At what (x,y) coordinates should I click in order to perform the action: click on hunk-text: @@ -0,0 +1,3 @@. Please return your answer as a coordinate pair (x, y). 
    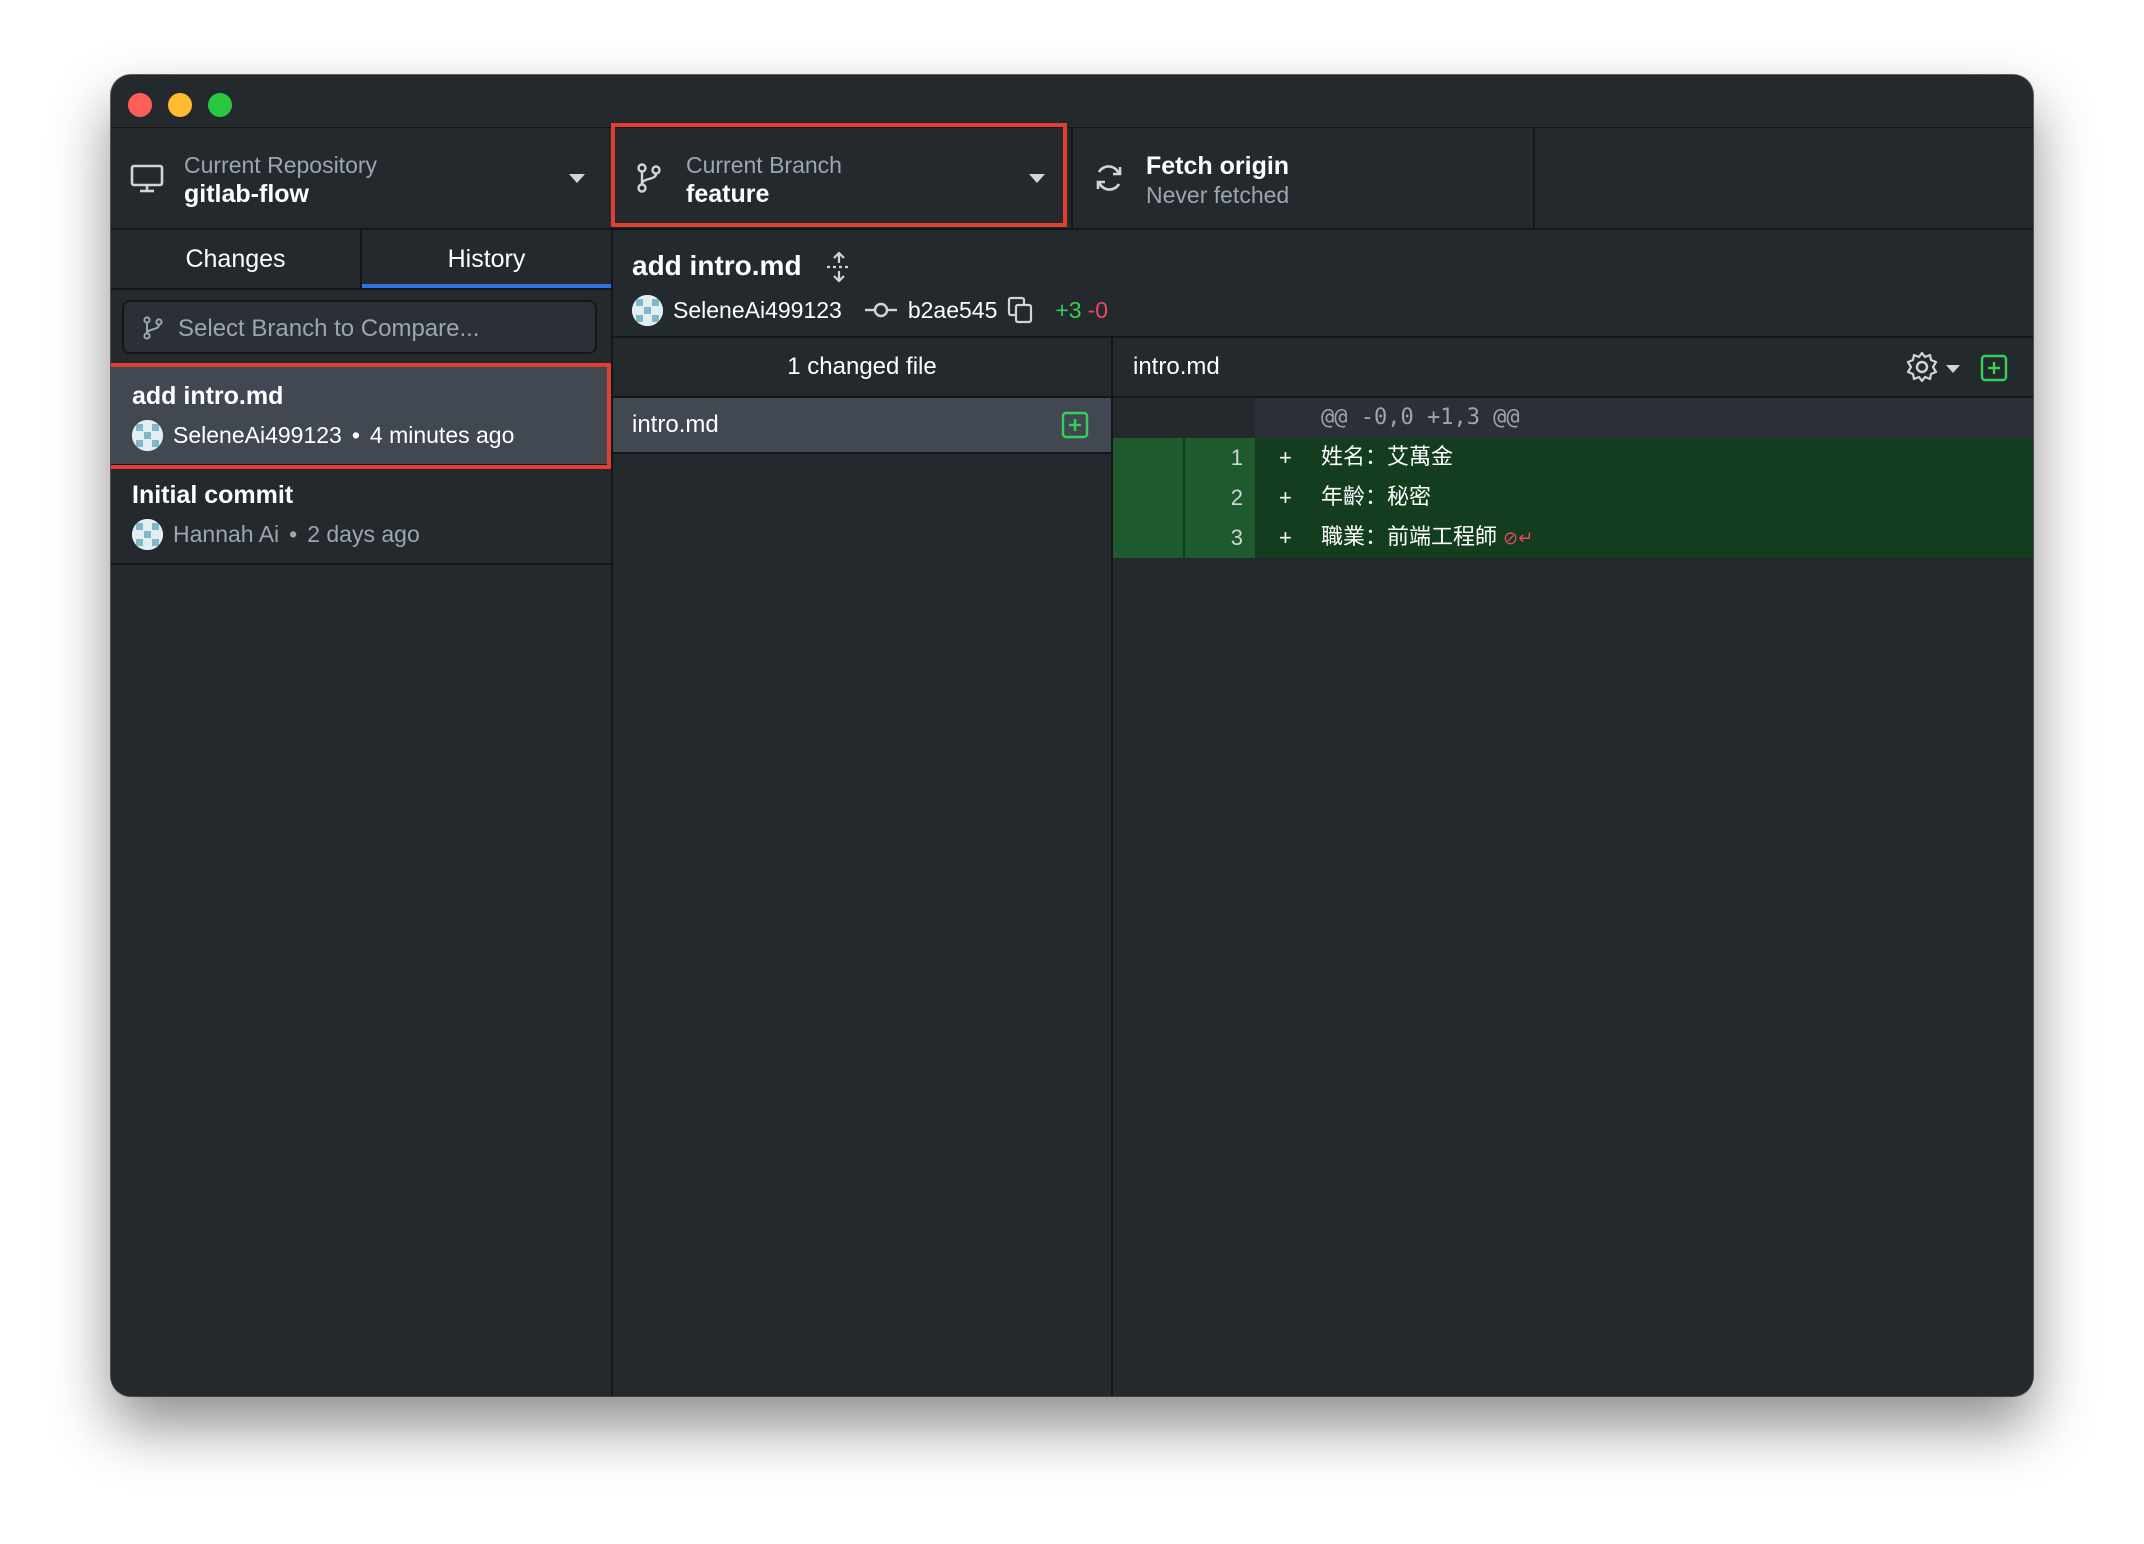
    Looking at the image, I should click on (1420, 417).